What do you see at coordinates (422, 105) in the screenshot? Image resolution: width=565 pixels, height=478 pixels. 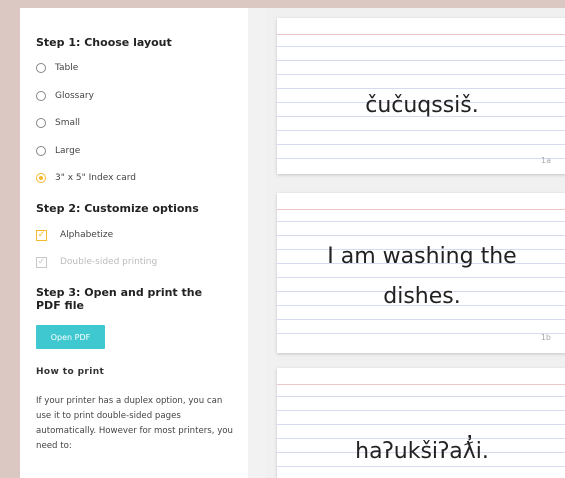 I see `card-text: čučuqssiš.` at bounding box center [422, 105].